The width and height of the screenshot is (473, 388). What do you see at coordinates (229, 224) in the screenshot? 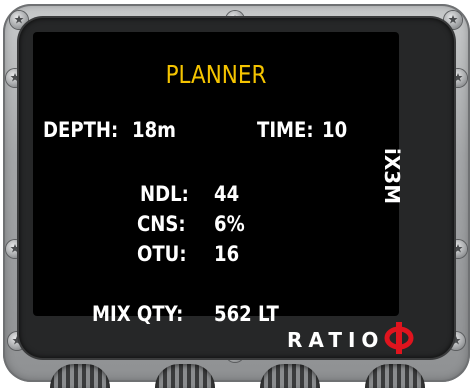
I see `cns-value: 6%` at bounding box center [229, 224].